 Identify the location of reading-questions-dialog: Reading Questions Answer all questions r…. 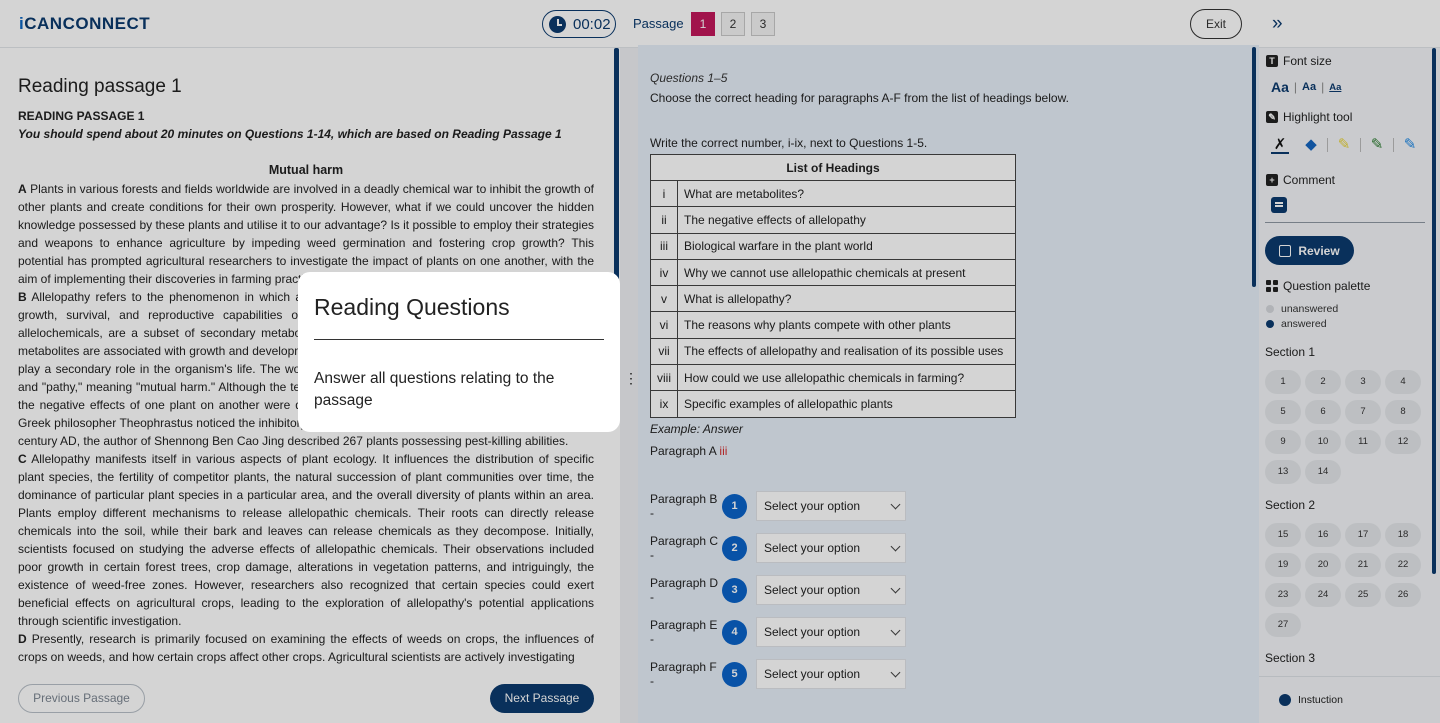
(459, 352).